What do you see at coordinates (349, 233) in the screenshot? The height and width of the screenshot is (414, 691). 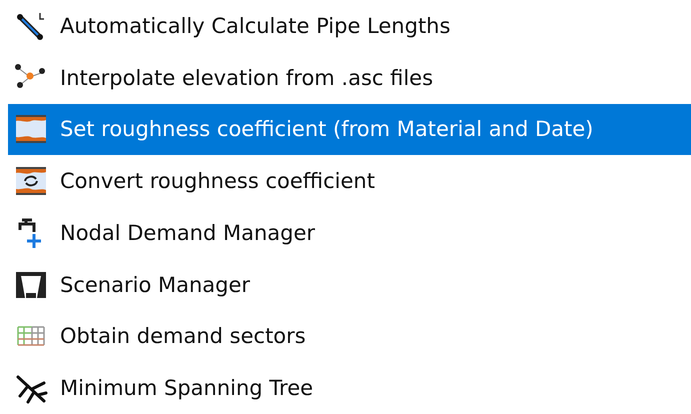 I see `menu-item: Nodal Demand Manager` at bounding box center [349, 233].